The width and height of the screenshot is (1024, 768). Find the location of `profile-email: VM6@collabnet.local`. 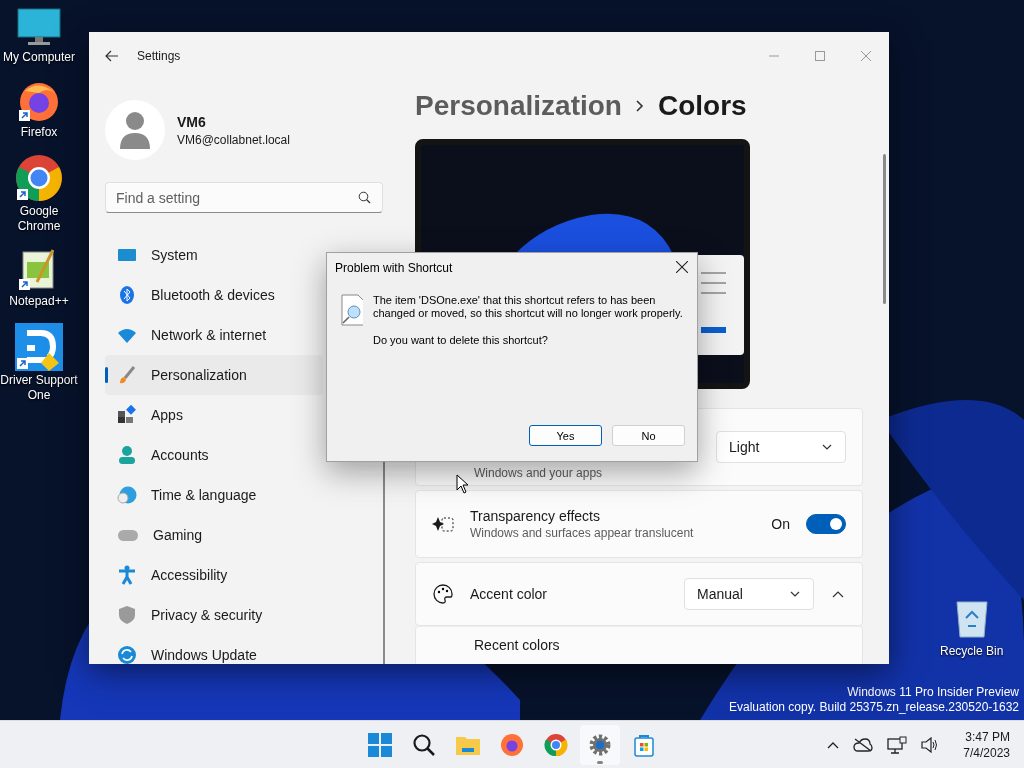

profile-email: VM6@collabnet.local is located at coordinates (233, 139).